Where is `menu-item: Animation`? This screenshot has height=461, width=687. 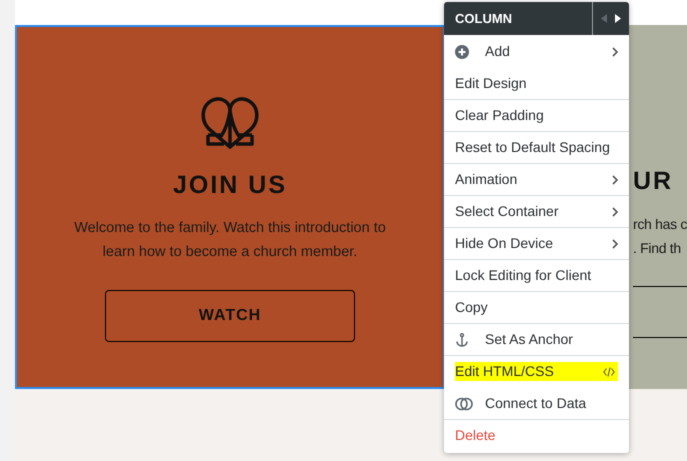 menu-item: Animation is located at coordinates (536, 179).